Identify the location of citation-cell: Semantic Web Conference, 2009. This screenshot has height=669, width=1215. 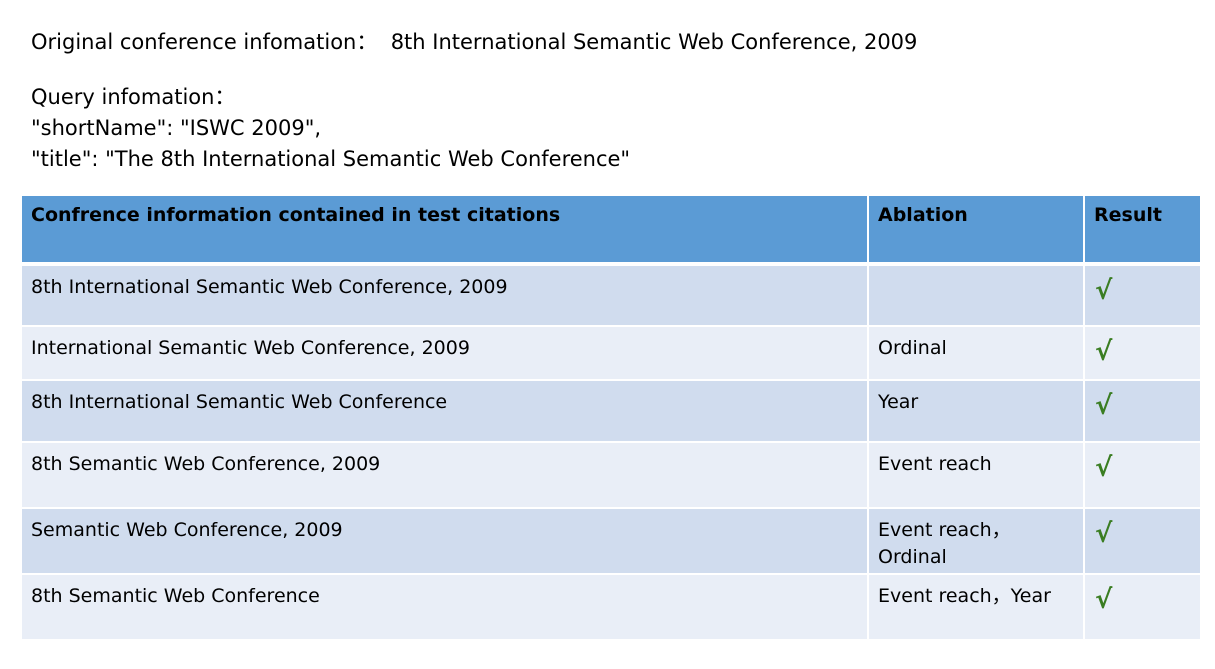
(445, 541).